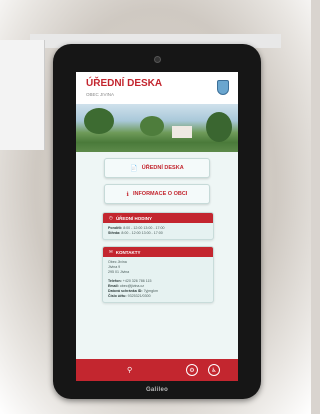  What do you see at coordinates (133, 218) in the screenshot?
I see `office-hours-title: ÚŘEDNÍ HODINY` at bounding box center [133, 218].